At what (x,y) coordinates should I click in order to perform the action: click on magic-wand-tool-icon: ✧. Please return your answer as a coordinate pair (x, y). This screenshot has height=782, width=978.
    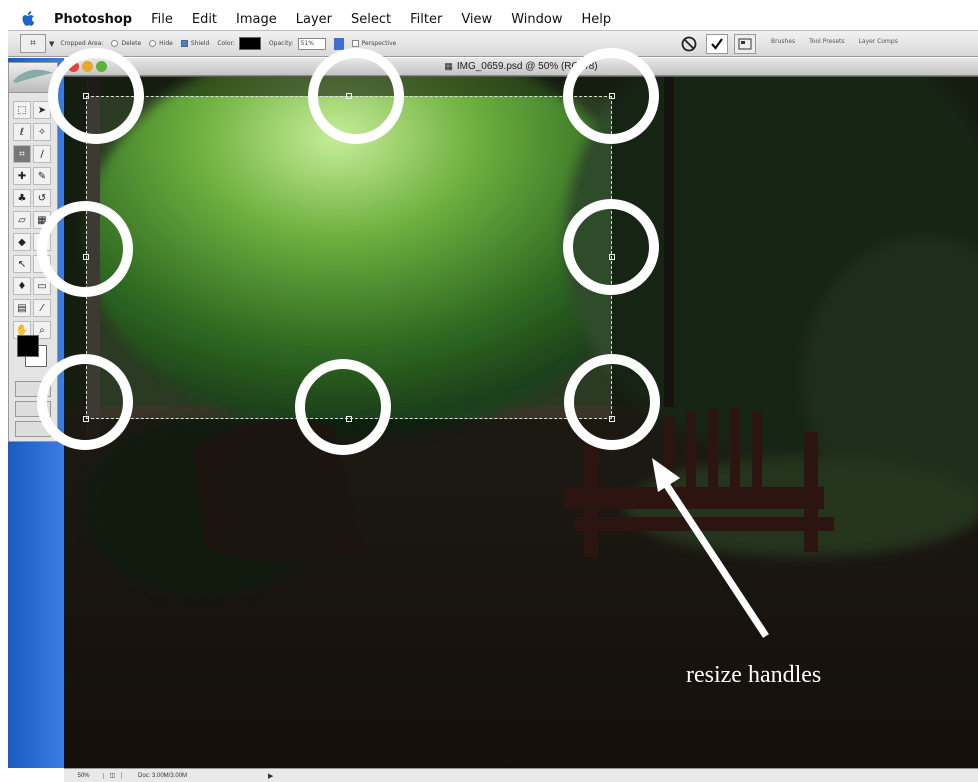
    Looking at the image, I should click on (42, 132).